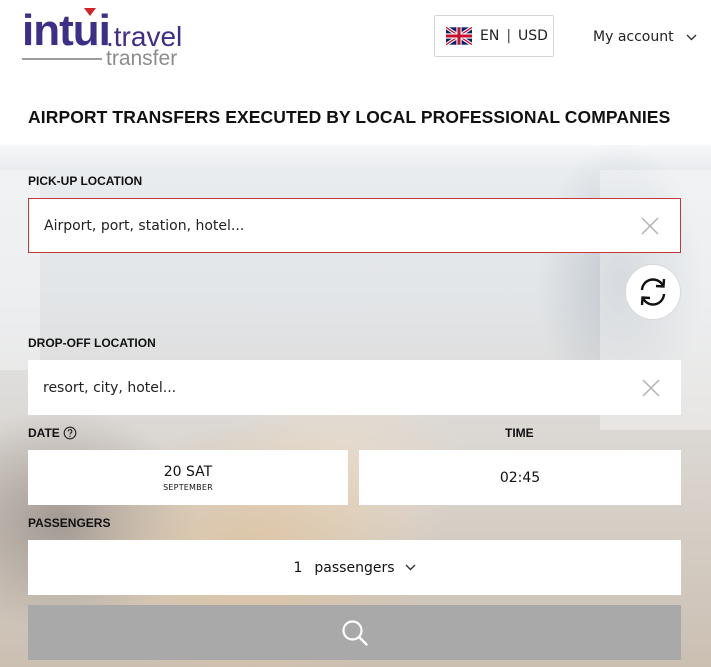 Image resolution: width=711 pixels, height=667 pixels. Describe the element at coordinates (533, 36) in the screenshot. I see `currency-code: USD` at that location.